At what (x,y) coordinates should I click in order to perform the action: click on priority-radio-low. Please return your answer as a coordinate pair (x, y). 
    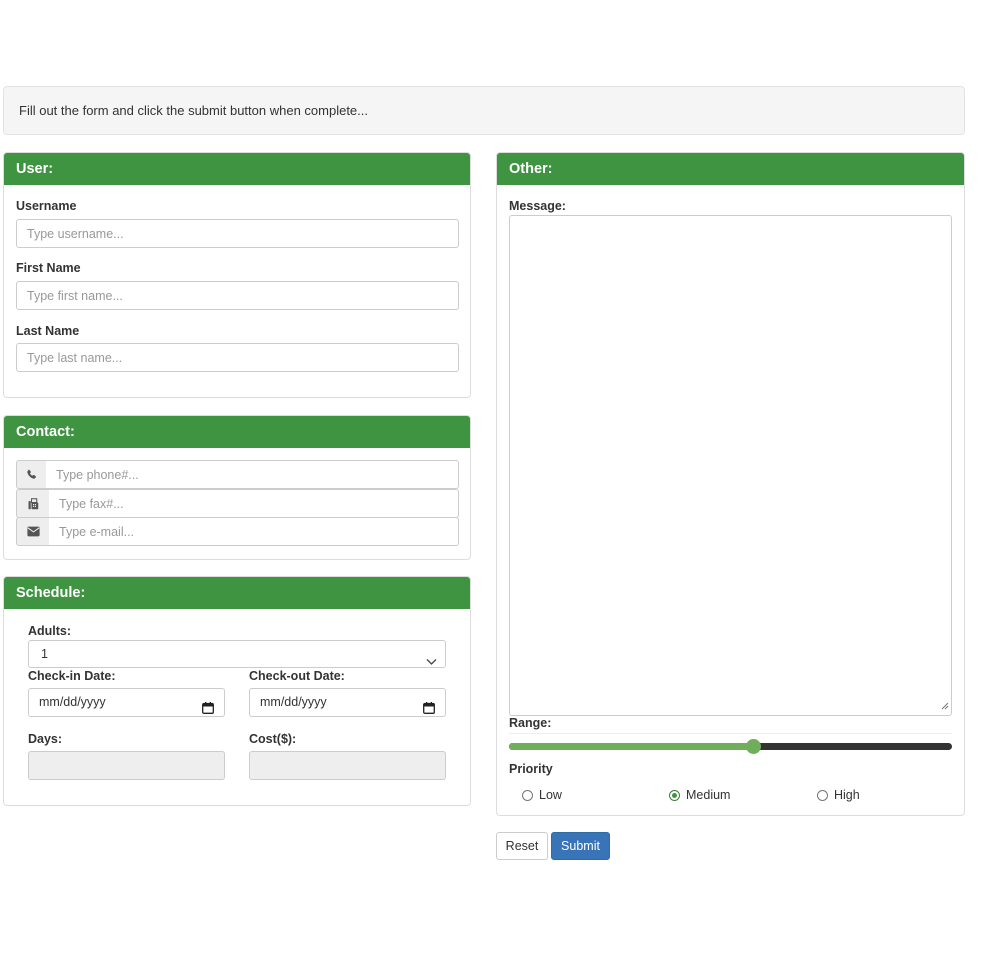
    Looking at the image, I should click on (527, 795).